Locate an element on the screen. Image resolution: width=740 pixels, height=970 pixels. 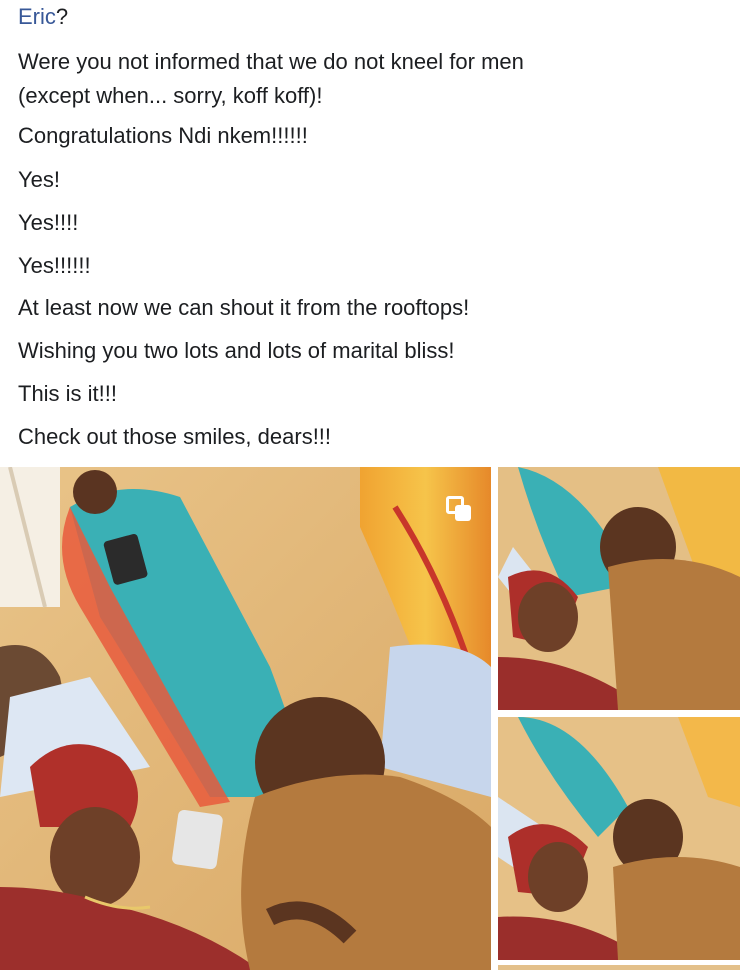
post-line: Yes! is located at coordinates (39, 179).